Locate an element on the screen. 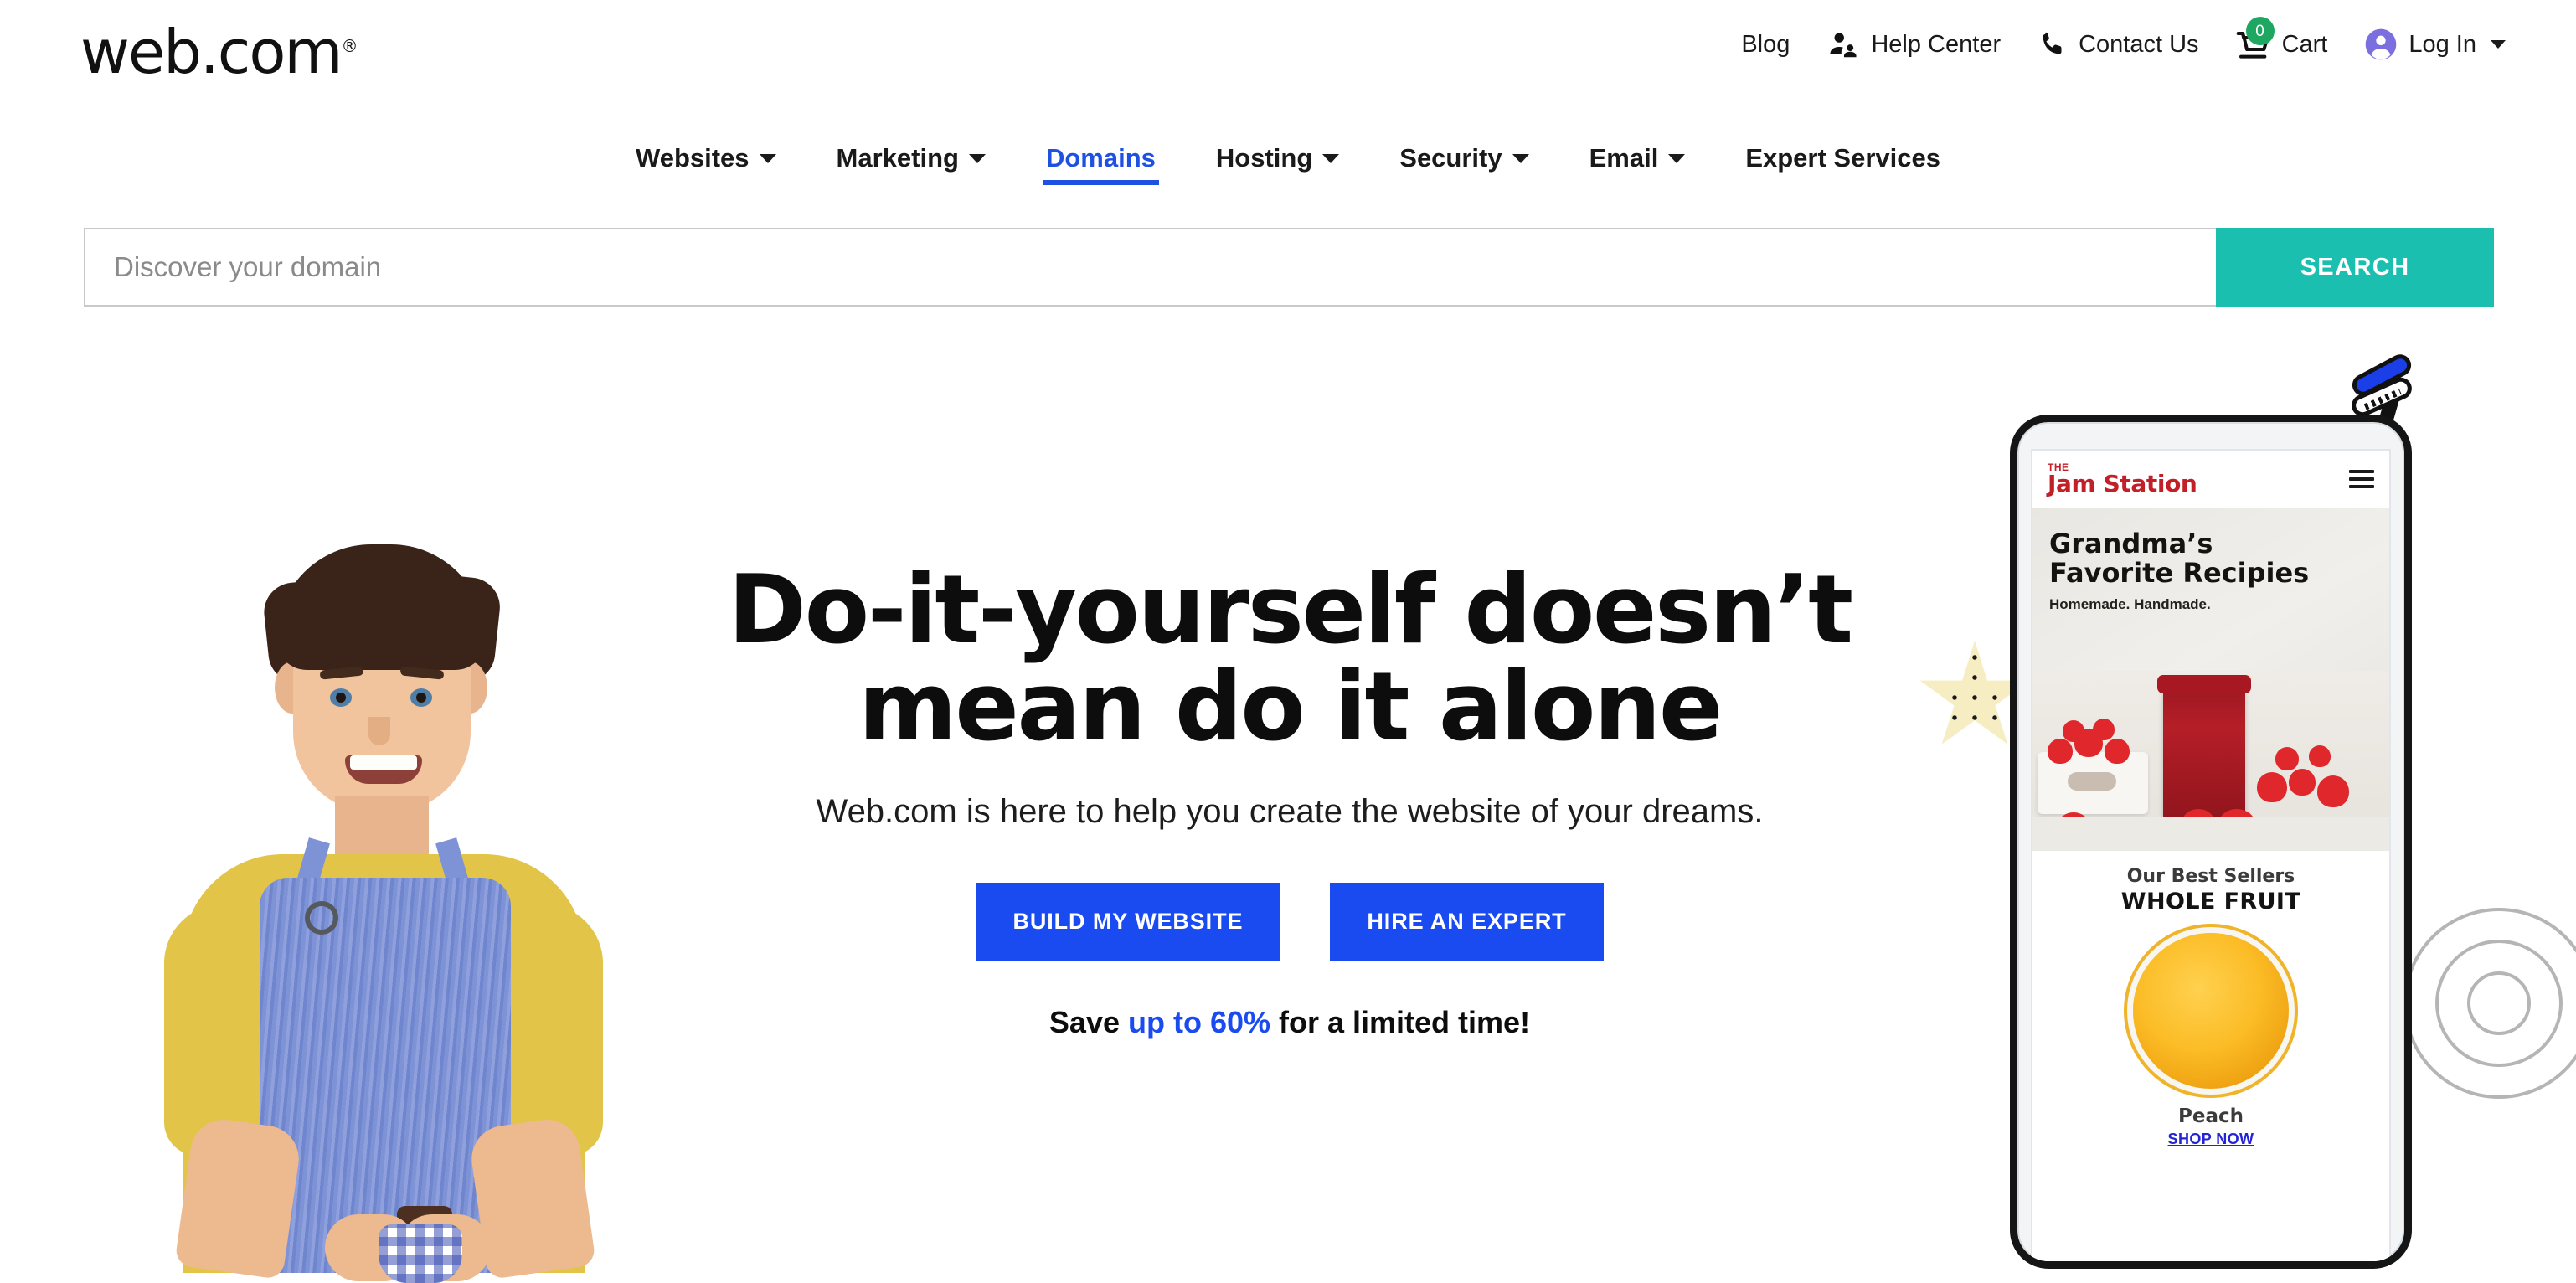 The height and width of the screenshot is (1283, 2576). nav-label-email: Email is located at coordinates (1624, 158).